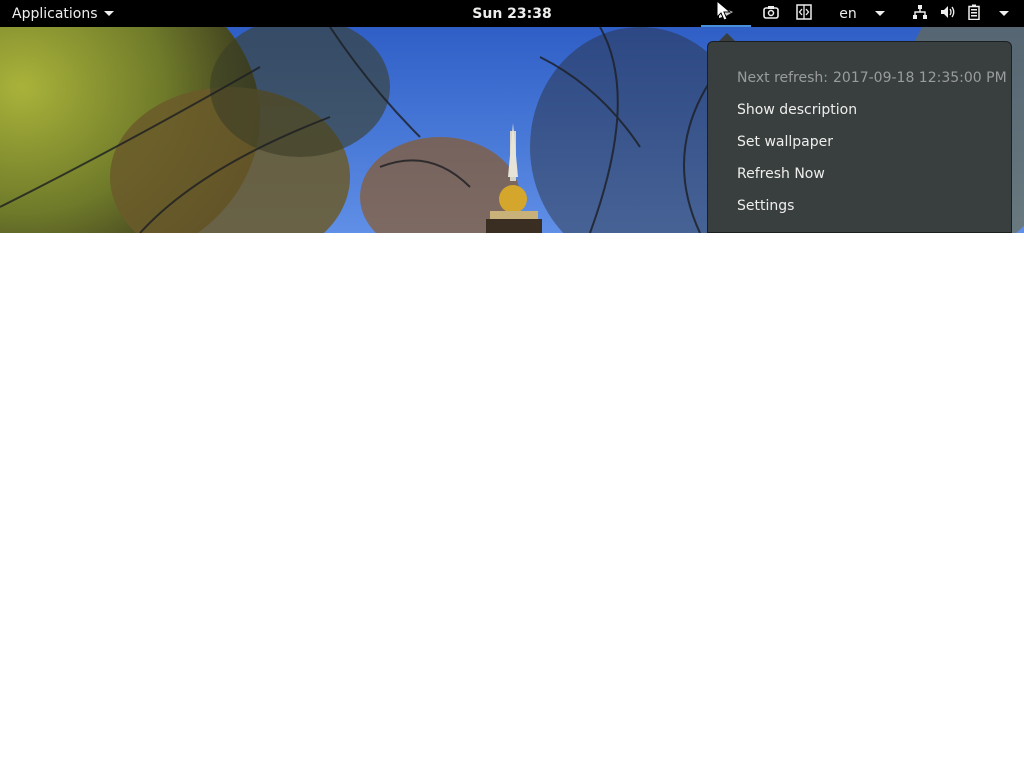 The image size is (1024, 768). What do you see at coordinates (782, 78) in the screenshot?
I see `next-refresh-label: Next refresh:` at bounding box center [782, 78].